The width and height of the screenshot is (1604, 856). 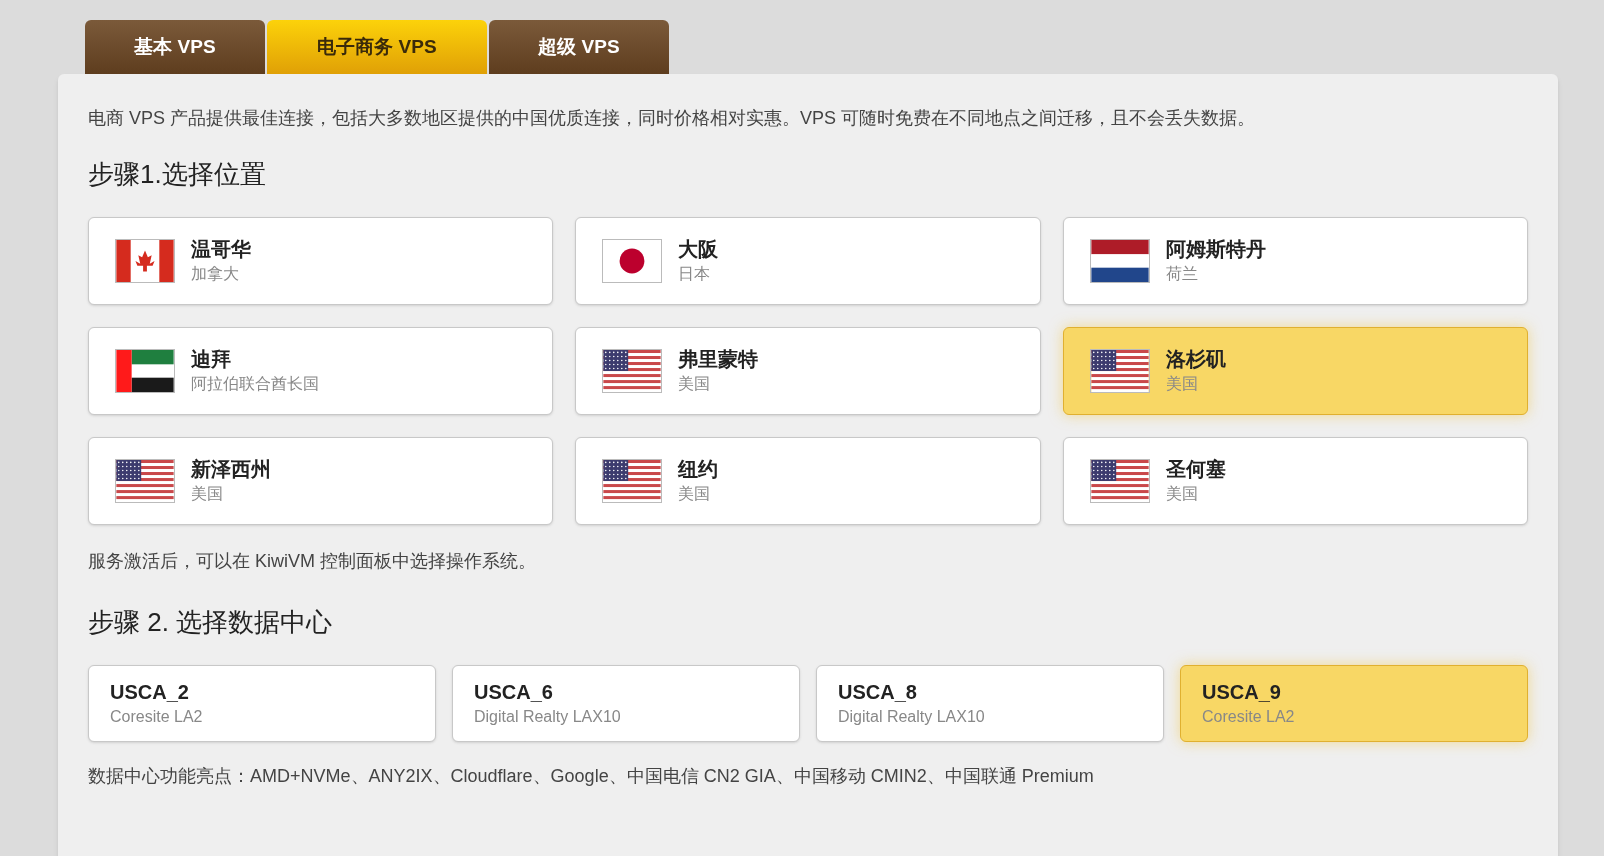 What do you see at coordinates (626, 703) in the screenshot?
I see `datacenter-card: USCA_6 Digital Realty LAX10` at bounding box center [626, 703].